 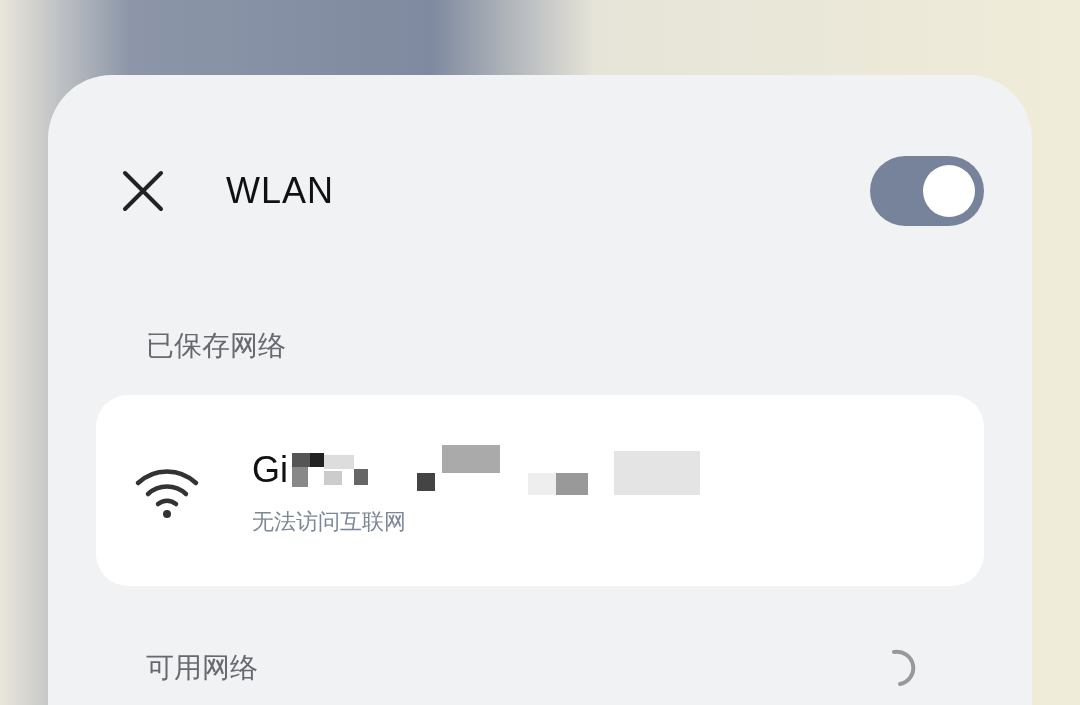 I want to click on section-heading: 可用网络, so click(x=202, y=668).